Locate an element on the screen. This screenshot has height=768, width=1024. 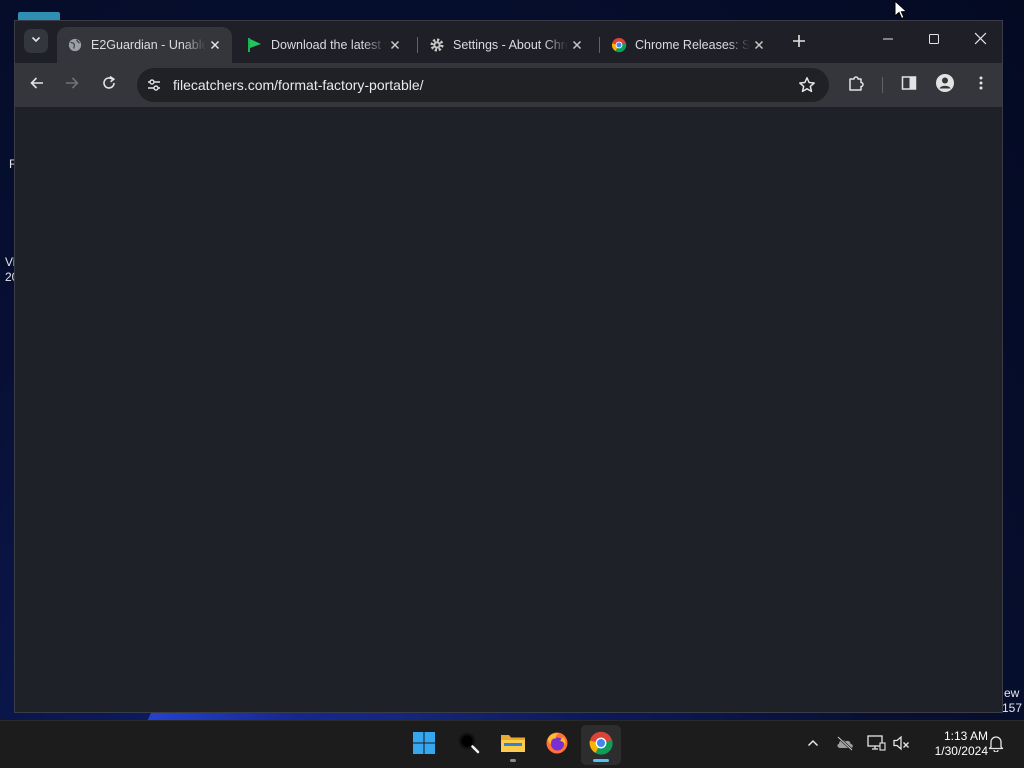
onedrive-tray-button is located at coordinates (845, 745).